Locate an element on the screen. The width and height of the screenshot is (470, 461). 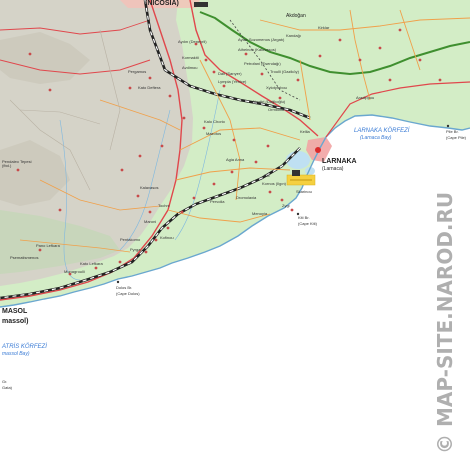
village-label: Zygi is located at coordinates (286, 205).